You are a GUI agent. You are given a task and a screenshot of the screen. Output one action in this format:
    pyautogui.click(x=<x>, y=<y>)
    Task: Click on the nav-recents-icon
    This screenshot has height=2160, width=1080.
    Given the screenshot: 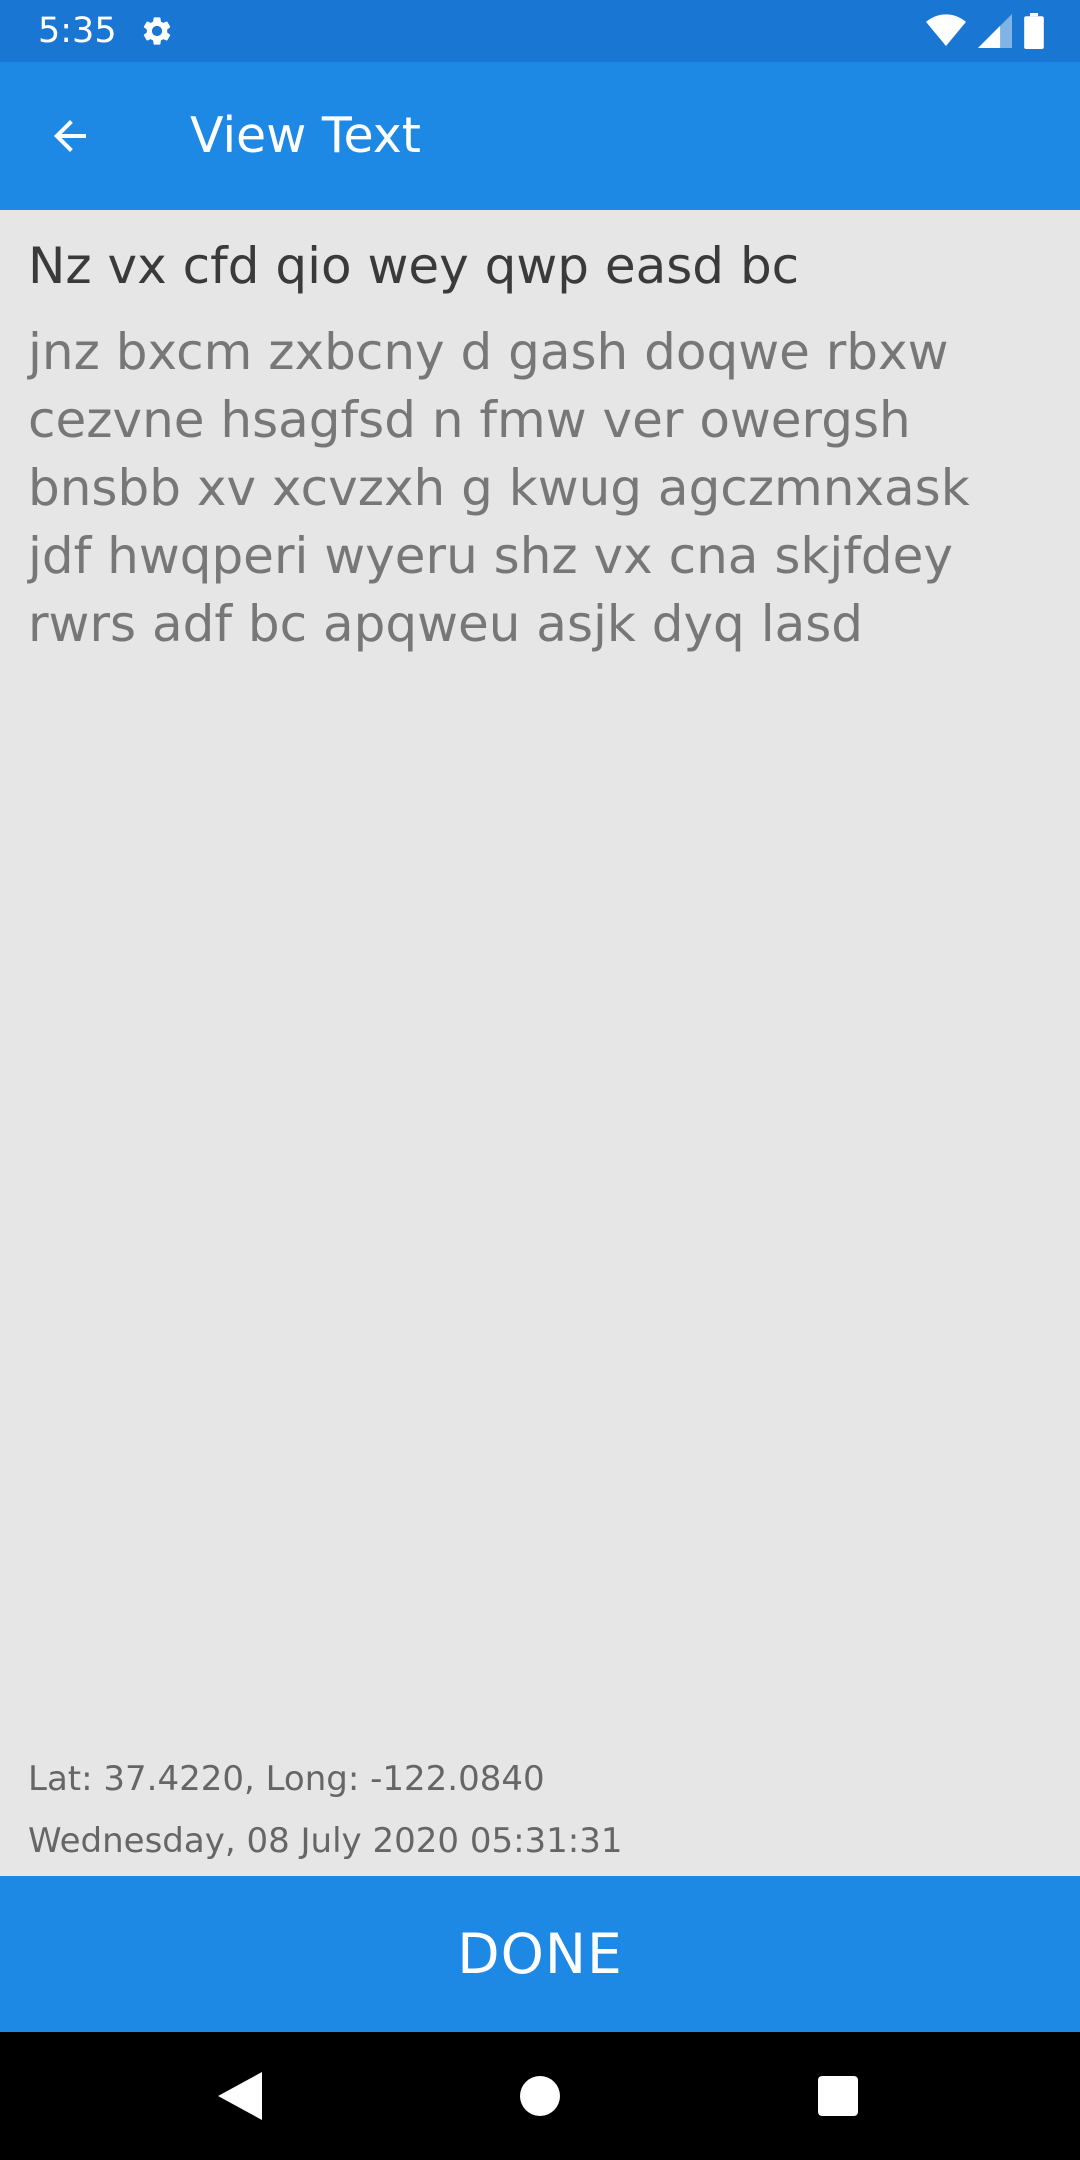 What is the action you would take?
    pyautogui.click(x=838, y=2096)
    